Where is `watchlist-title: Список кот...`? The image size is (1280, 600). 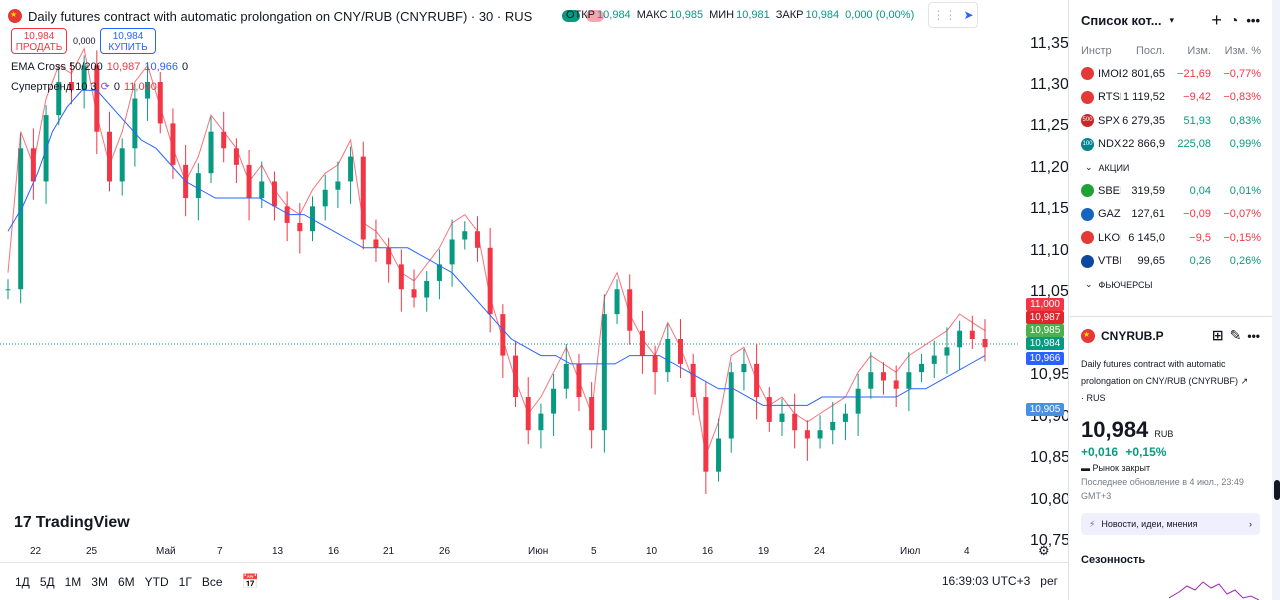
watchlist-title: Список кот... is located at coordinates (1121, 20).